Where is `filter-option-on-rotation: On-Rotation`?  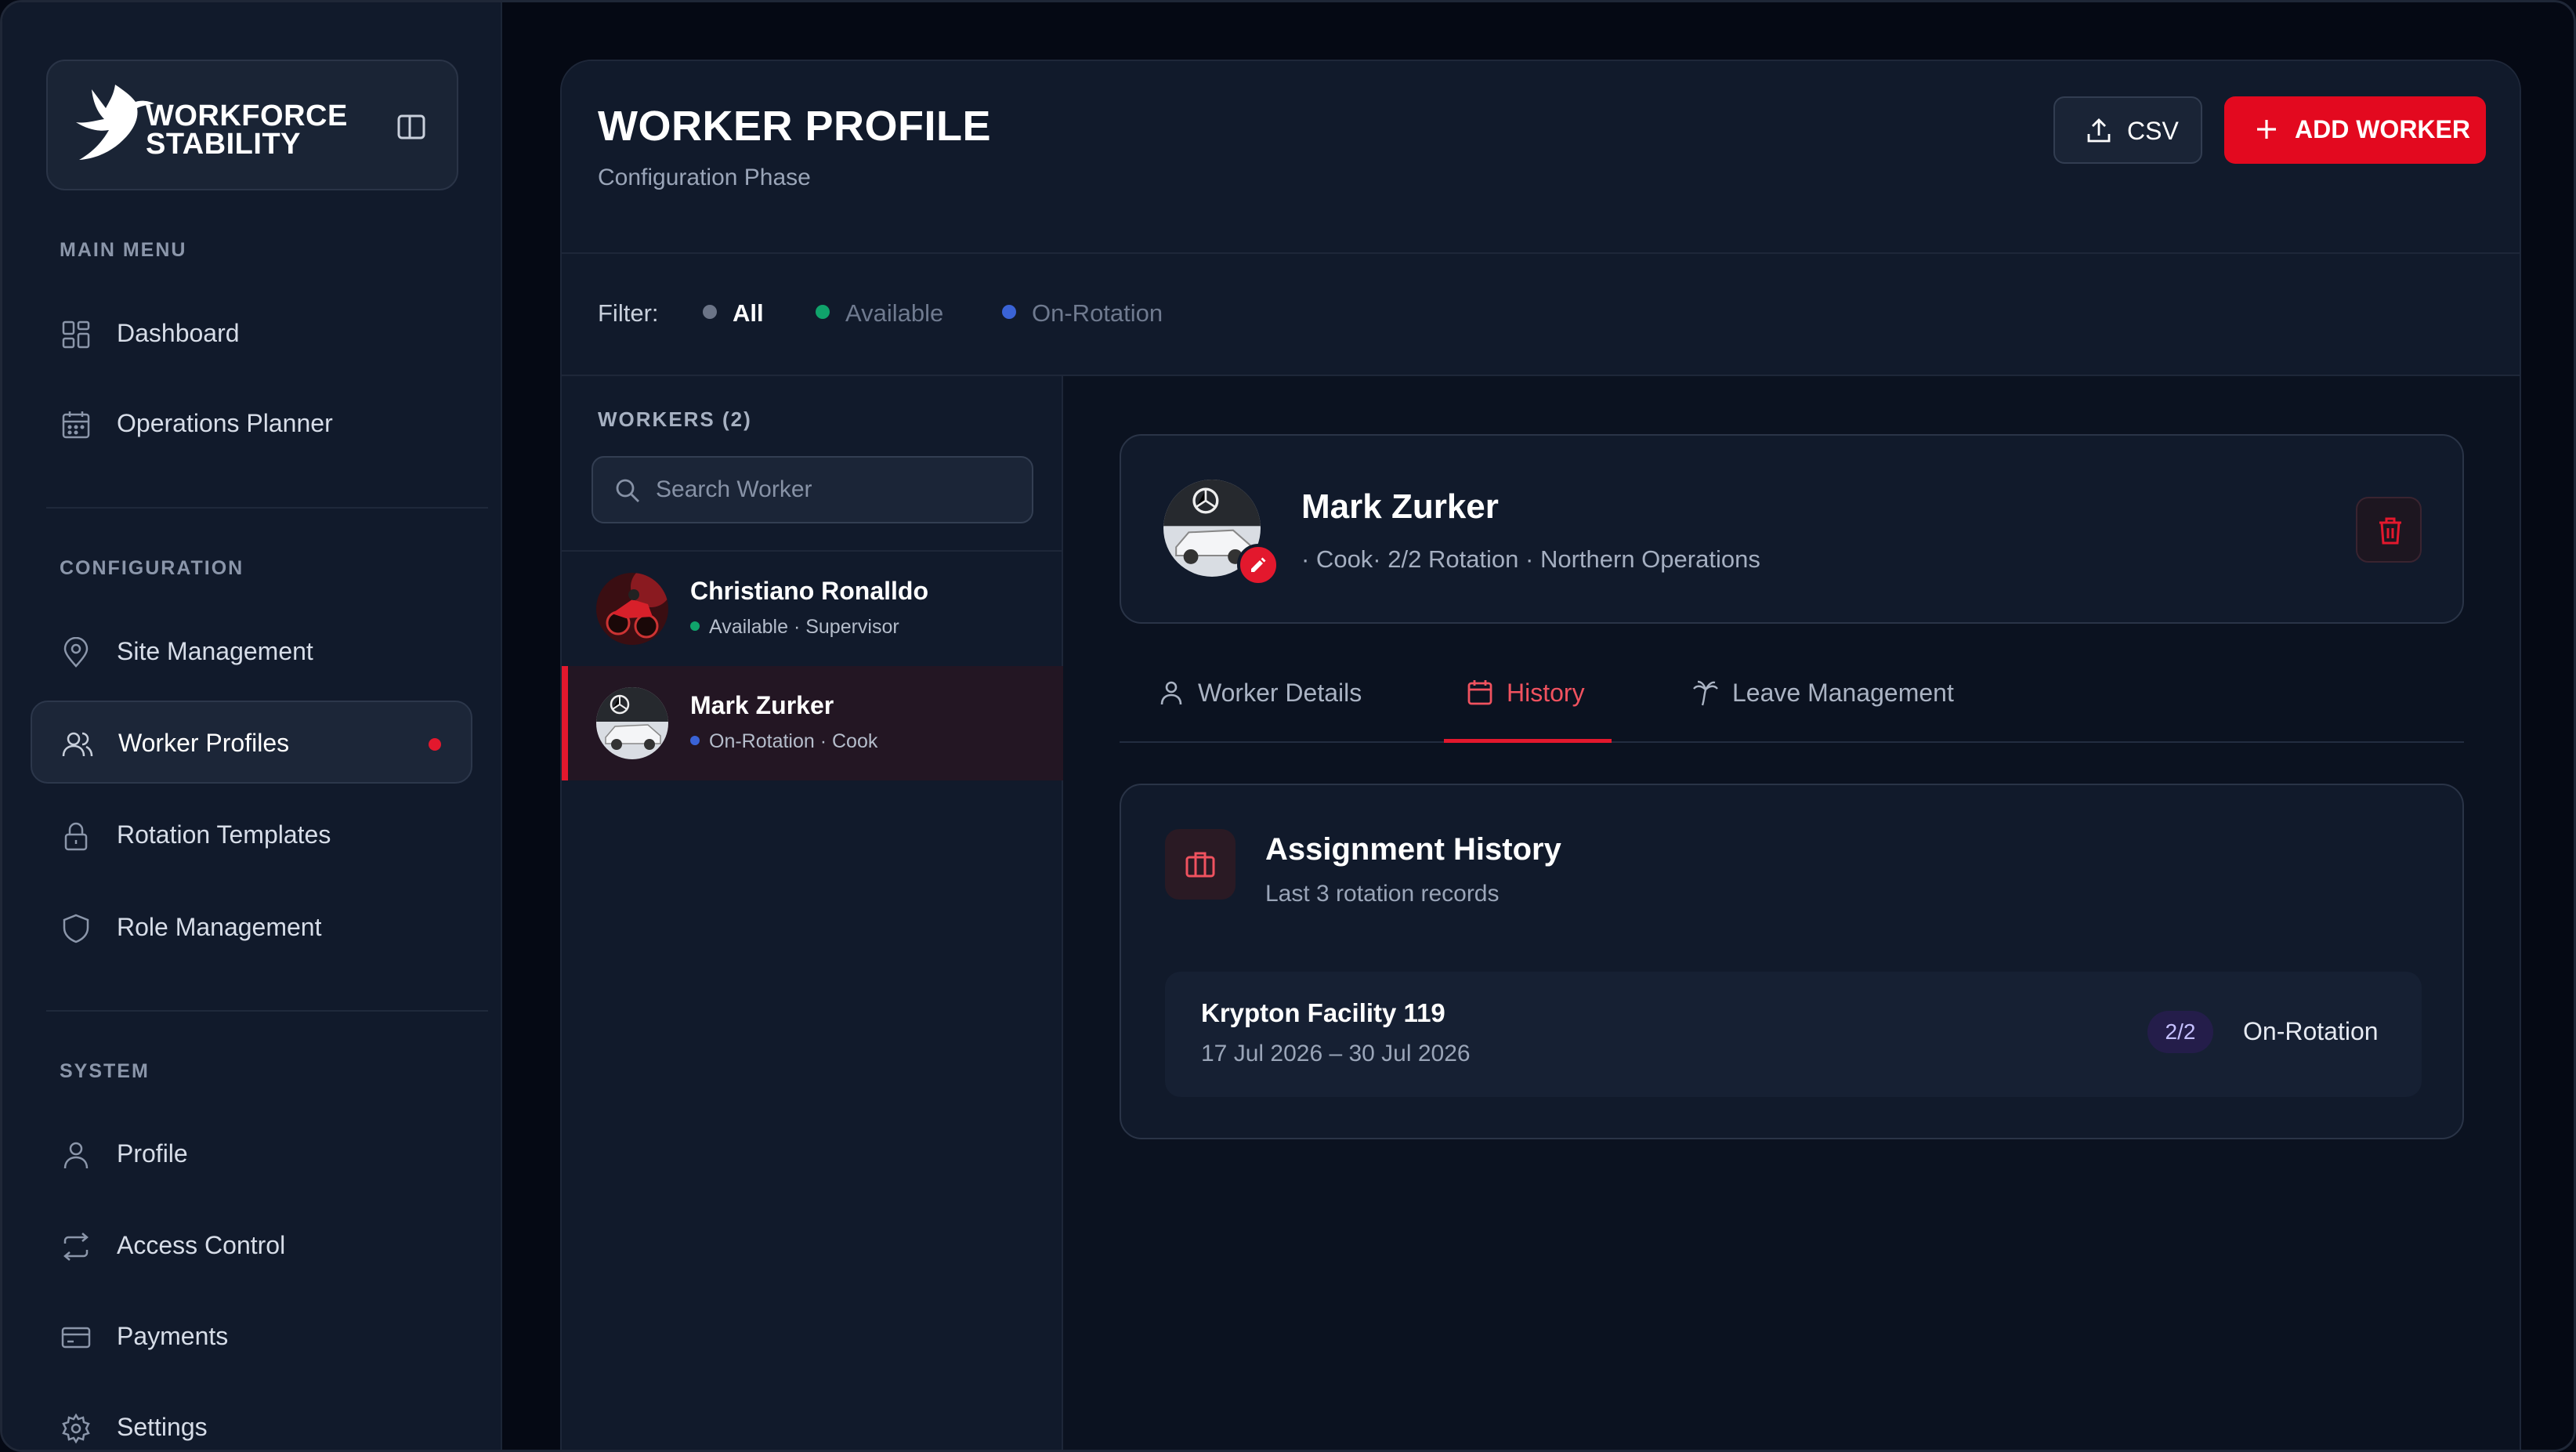 filter-option-on-rotation: On-Rotation is located at coordinates (1083, 314).